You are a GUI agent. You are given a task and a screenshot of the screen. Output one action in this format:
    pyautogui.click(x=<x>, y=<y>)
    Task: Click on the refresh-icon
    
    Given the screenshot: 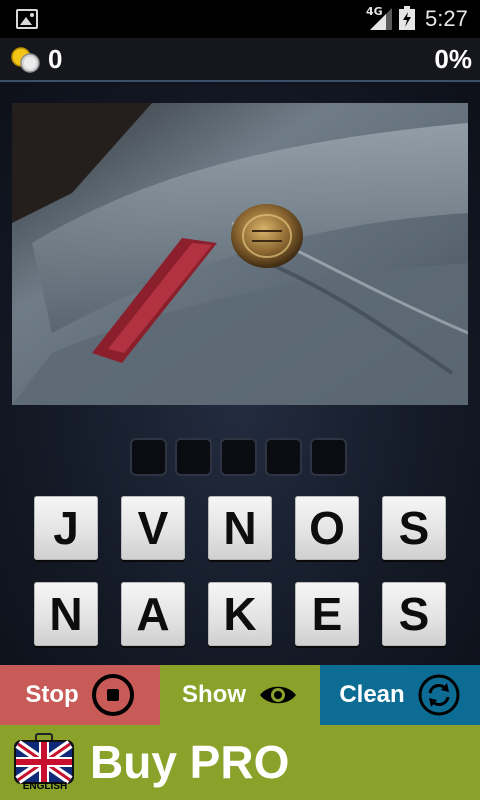 What is the action you would take?
    pyautogui.click(x=439, y=695)
    